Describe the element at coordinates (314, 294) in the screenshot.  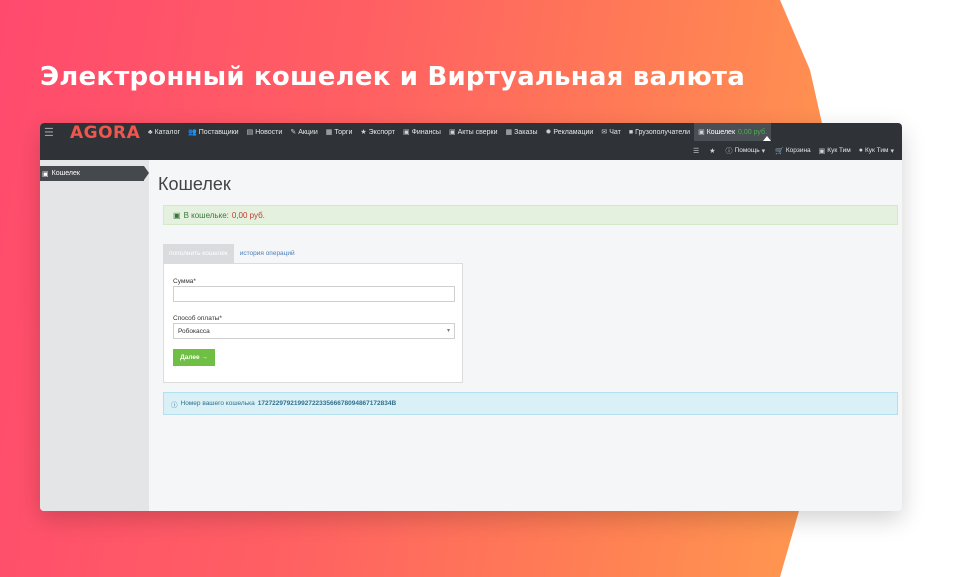
I see `amount-input` at that location.